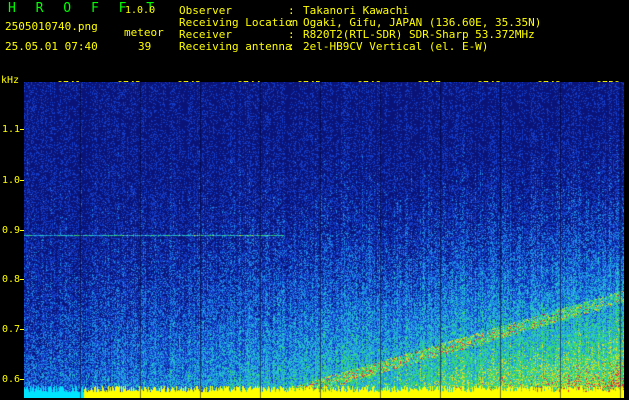  What do you see at coordinates (10, 80) in the screenshot?
I see `y-axis-unit: kHz` at bounding box center [10, 80].